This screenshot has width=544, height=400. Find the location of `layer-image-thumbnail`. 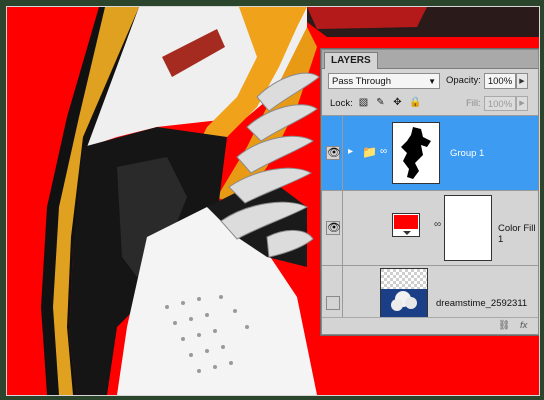

layer-image-thumbnail is located at coordinates (404, 293).